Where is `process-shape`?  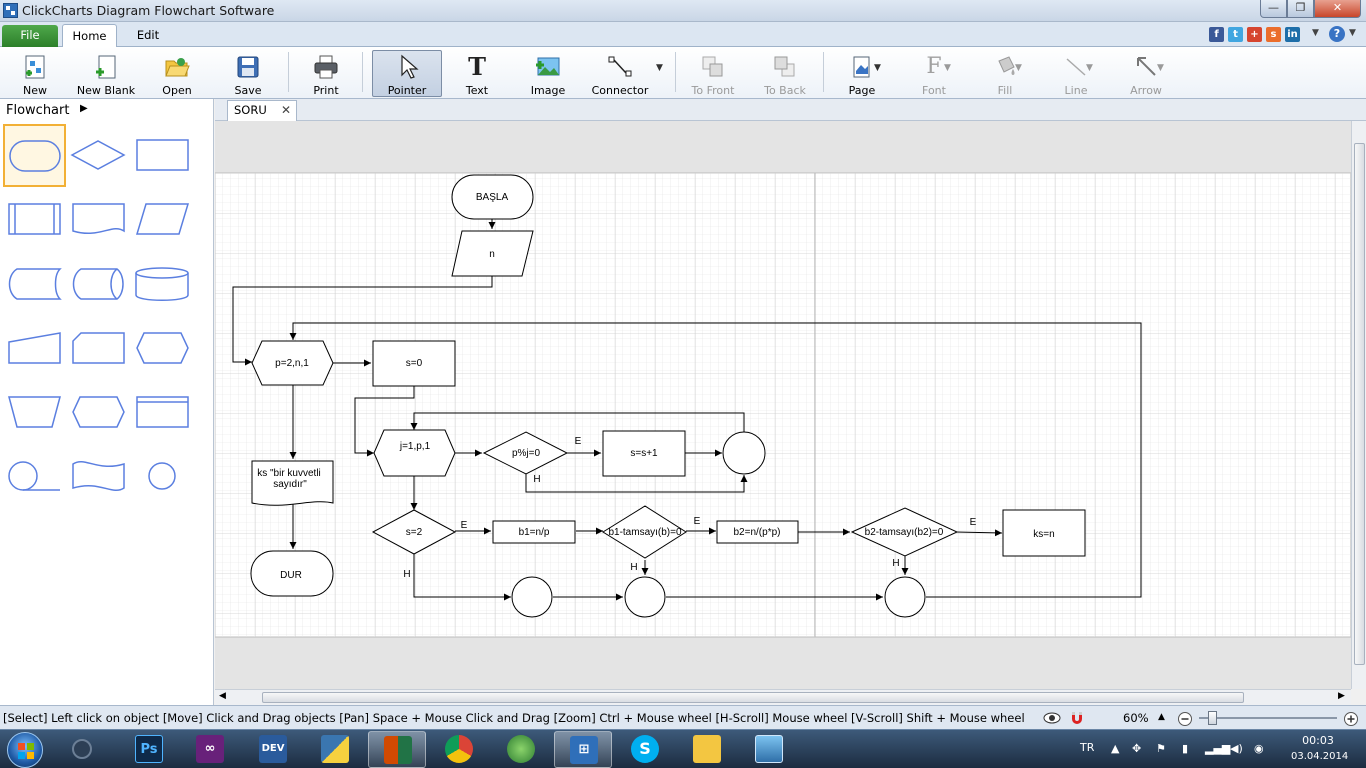 process-shape is located at coordinates (162, 155).